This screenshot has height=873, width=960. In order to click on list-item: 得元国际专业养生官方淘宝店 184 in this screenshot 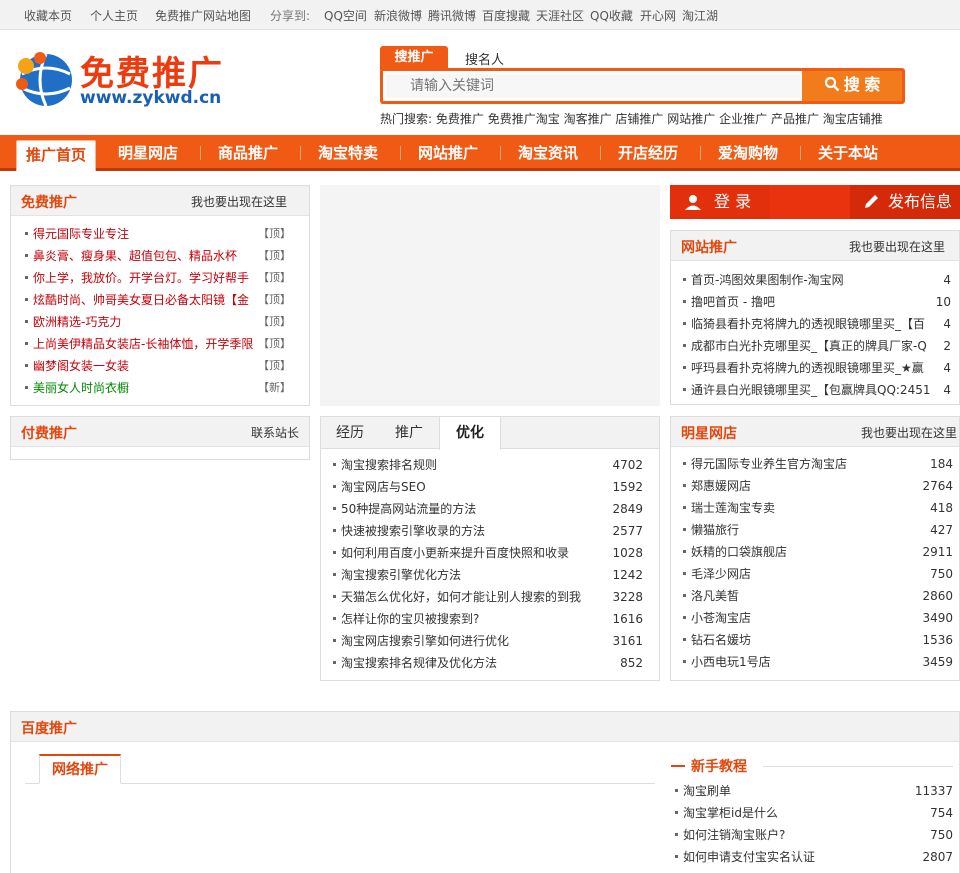, I will do `click(818, 464)`.